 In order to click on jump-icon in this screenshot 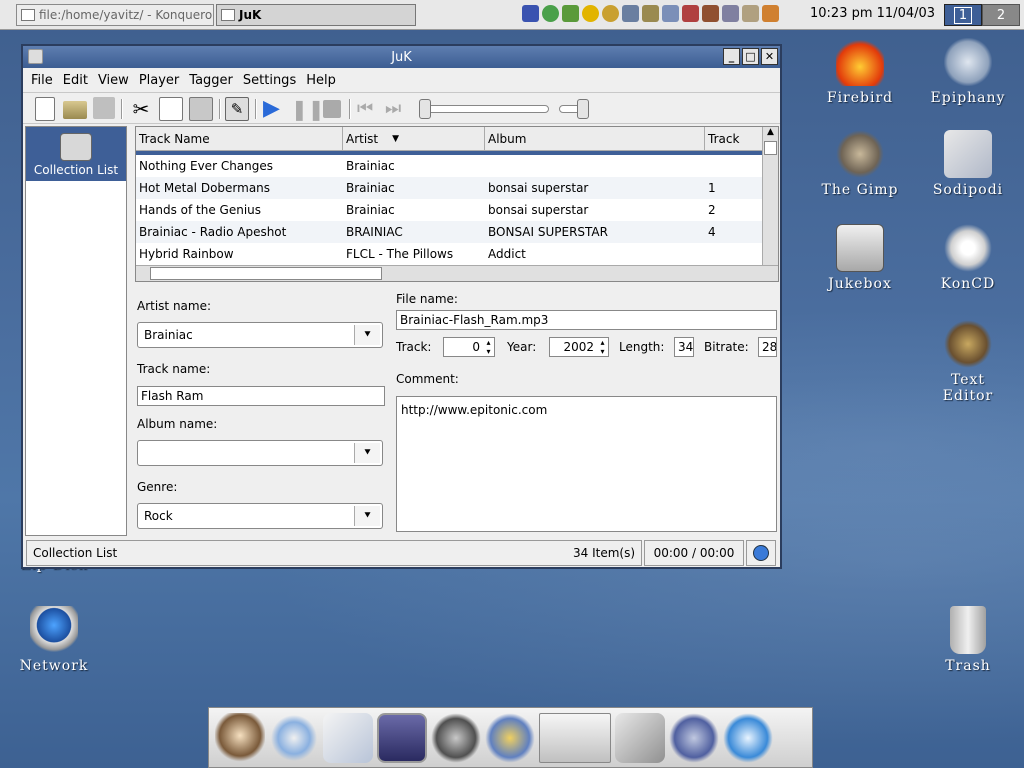, I will do `click(761, 553)`.